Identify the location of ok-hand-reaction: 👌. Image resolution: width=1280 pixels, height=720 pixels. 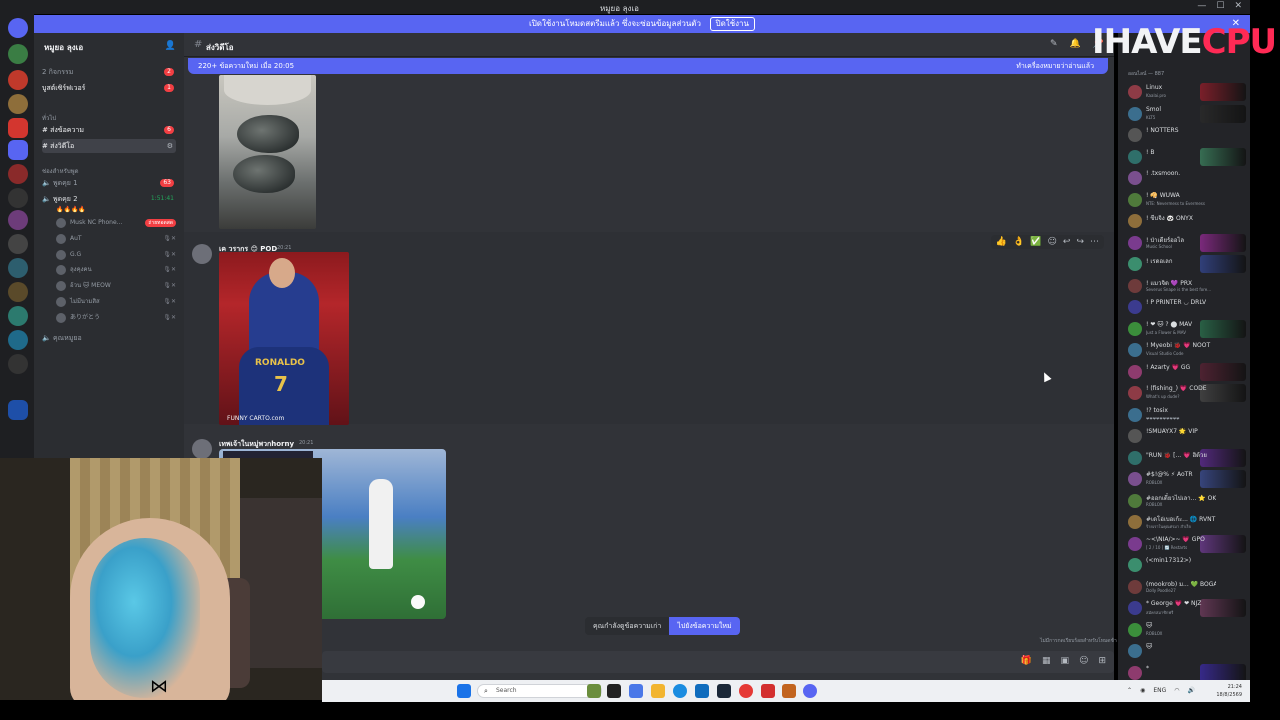
(1018, 242).